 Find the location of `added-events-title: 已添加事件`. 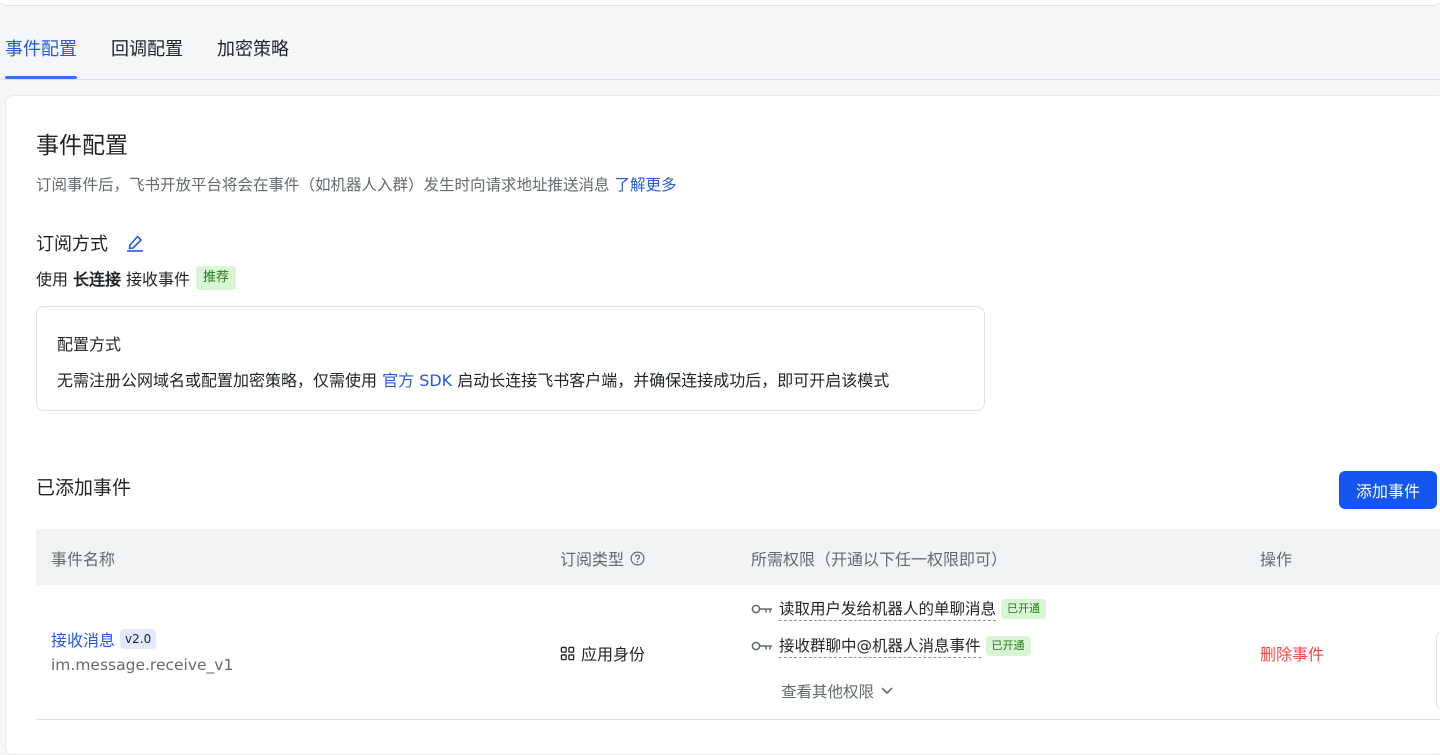

added-events-title: 已添加事件 is located at coordinates (84, 488).